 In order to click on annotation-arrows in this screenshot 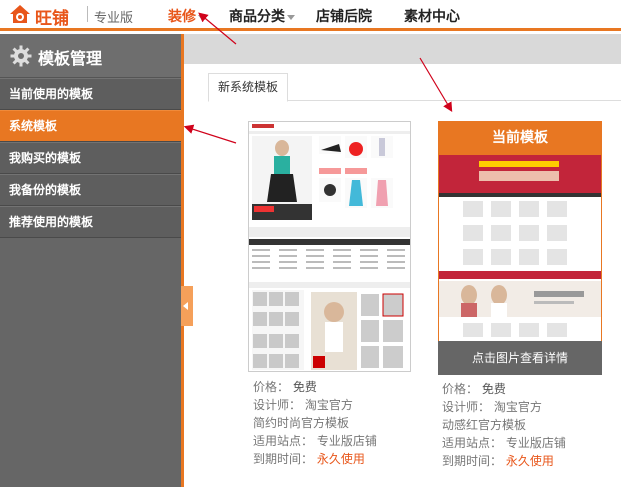, I will do `click(318, 78)`.